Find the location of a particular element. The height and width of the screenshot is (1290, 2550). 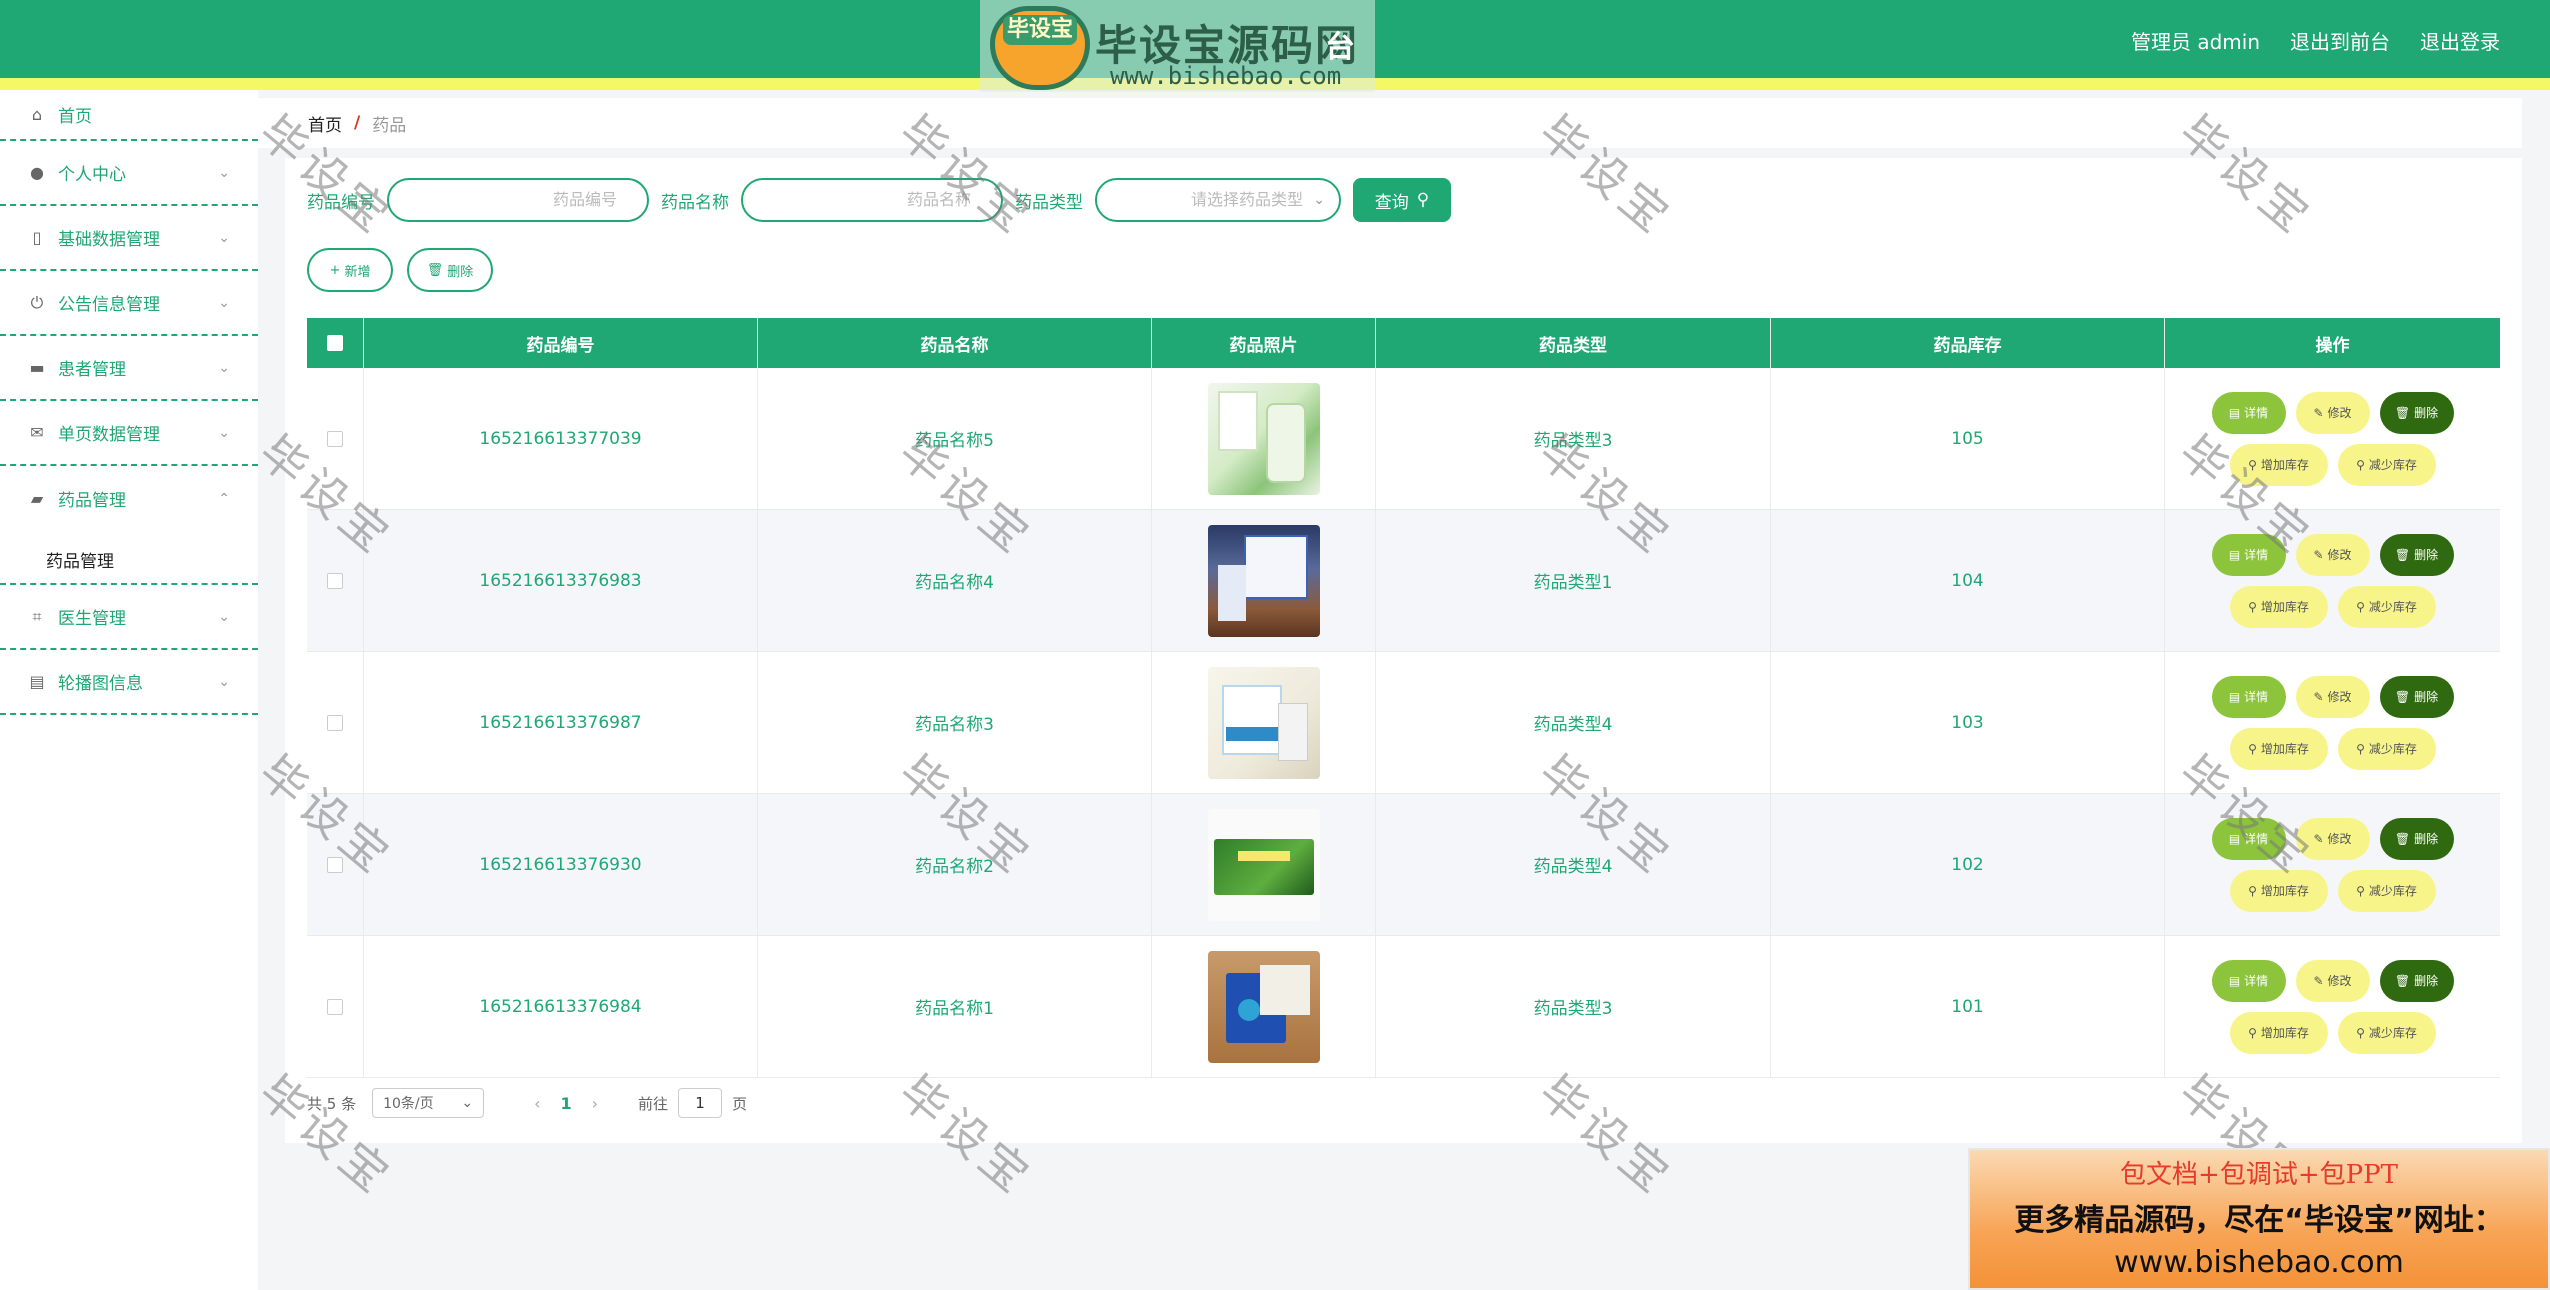

sidebar-item-single-page: ✉ 单页数据管理 ⌄ is located at coordinates (129, 433).